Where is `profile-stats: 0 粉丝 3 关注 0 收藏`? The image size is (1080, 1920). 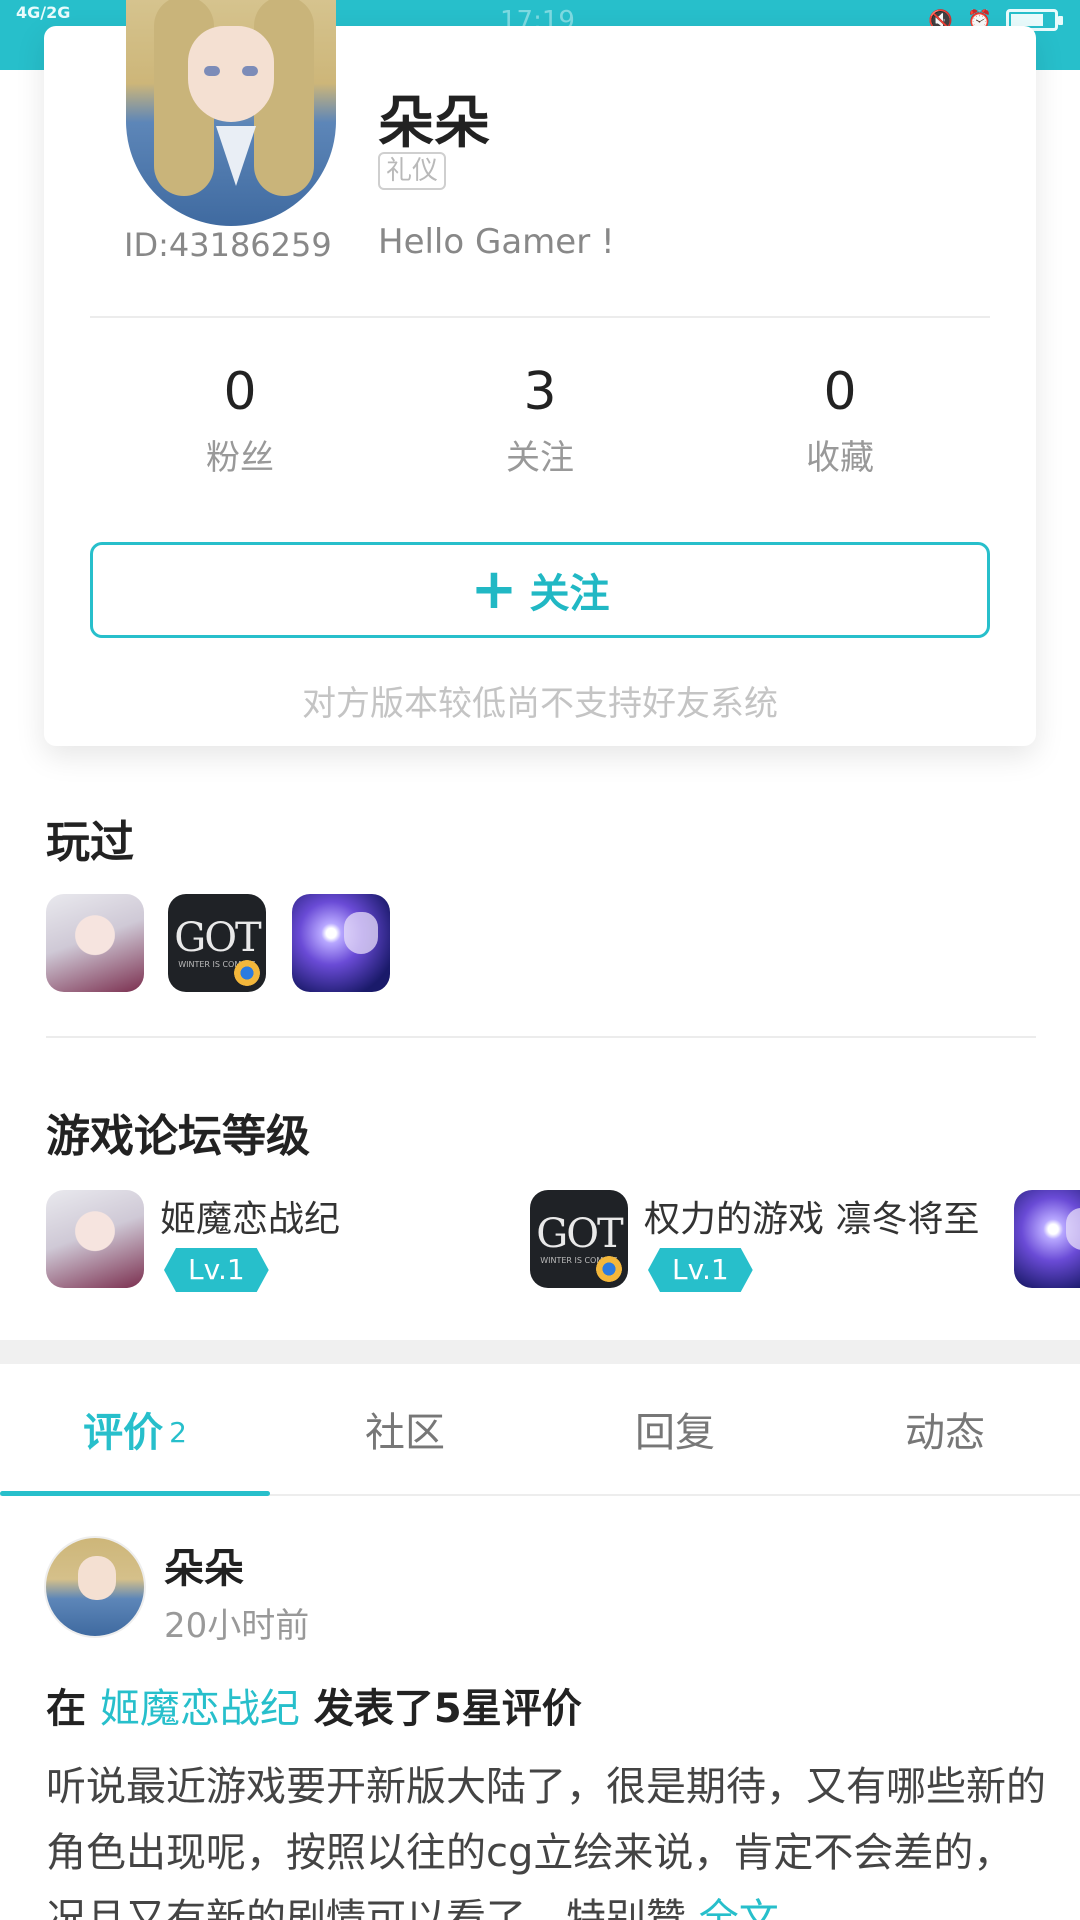 profile-stats: 0 粉丝 3 关注 0 收藏 is located at coordinates (540, 420).